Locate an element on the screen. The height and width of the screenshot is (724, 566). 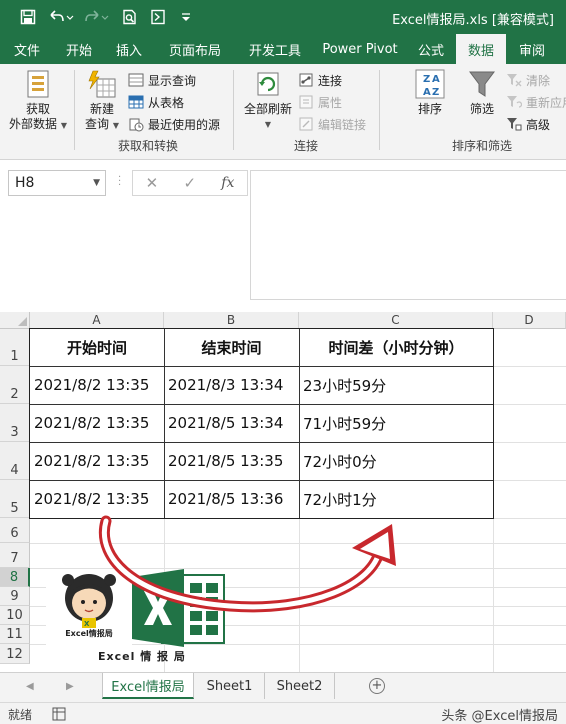
edit-links-label: 编辑链接 is located at coordinates (342, 124).